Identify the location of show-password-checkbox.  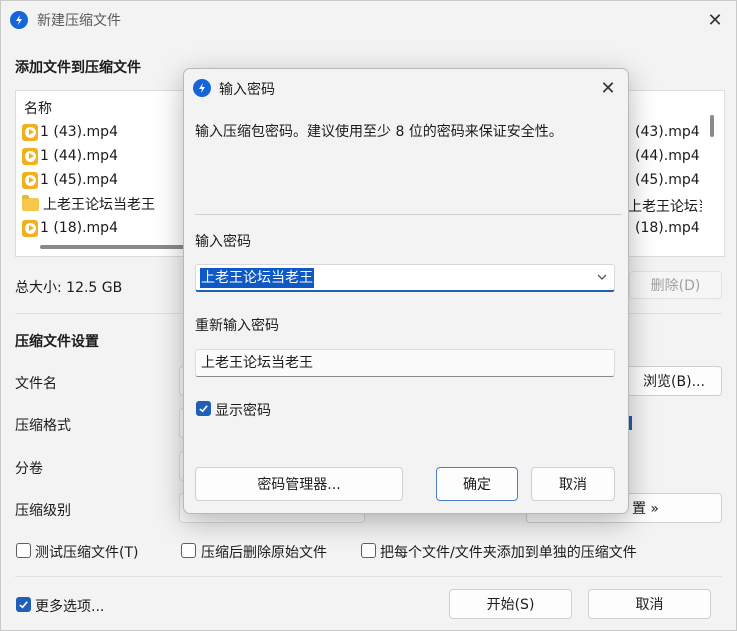
(203, 408).